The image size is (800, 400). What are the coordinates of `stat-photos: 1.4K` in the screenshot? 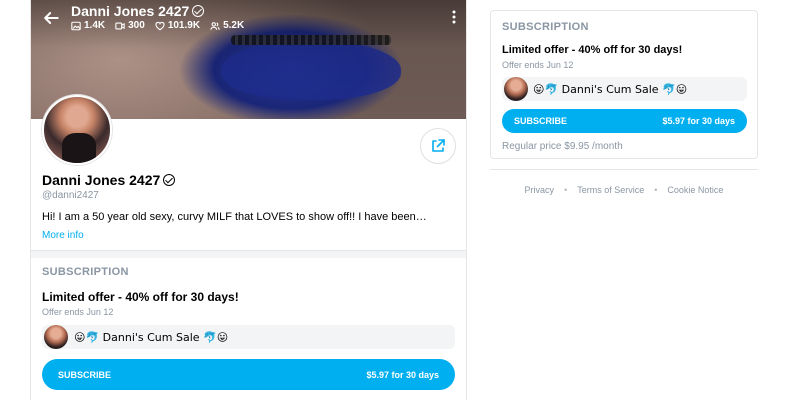 It's located at (88, 25).